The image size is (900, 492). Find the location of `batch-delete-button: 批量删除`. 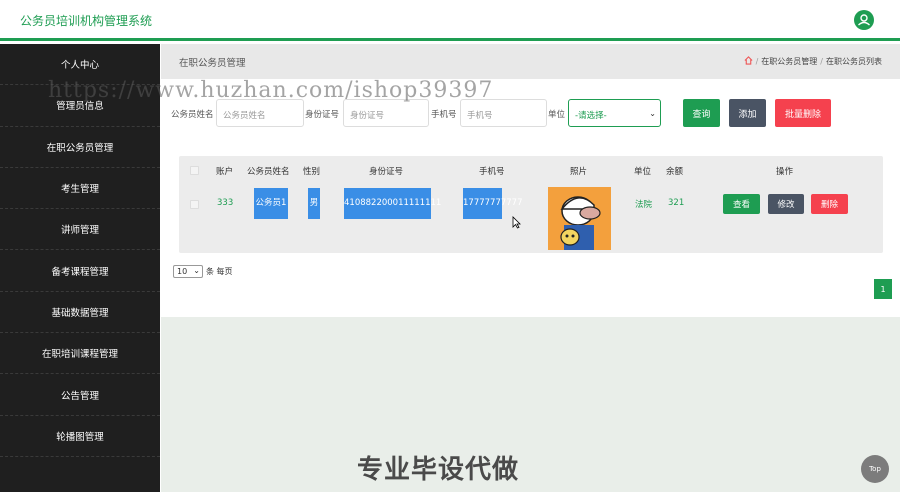

batch-delete-button: 批量删除 is located at coordinates (803, 113).